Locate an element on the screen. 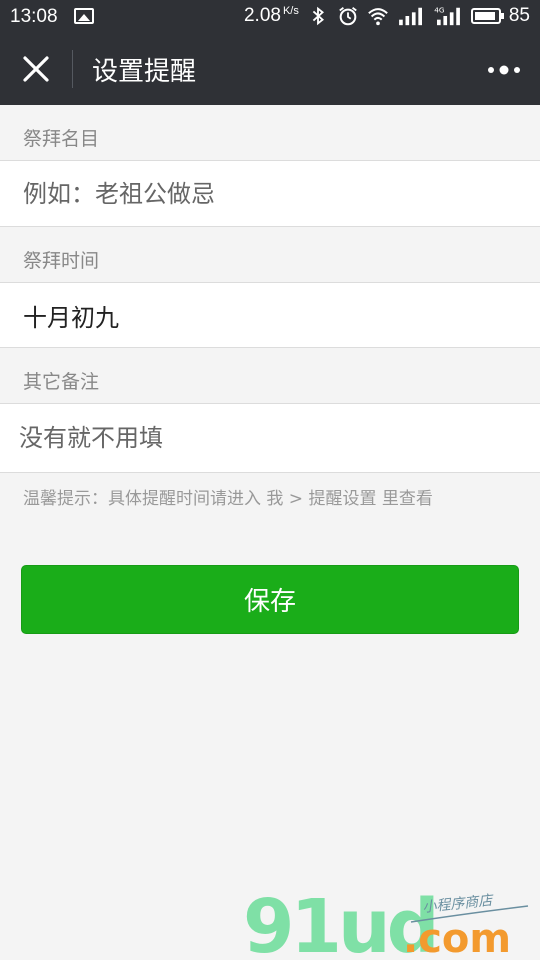 The height and width of the screenshot is (960, 540). save-button-label: 保存 is located at coordinates (269, 602).